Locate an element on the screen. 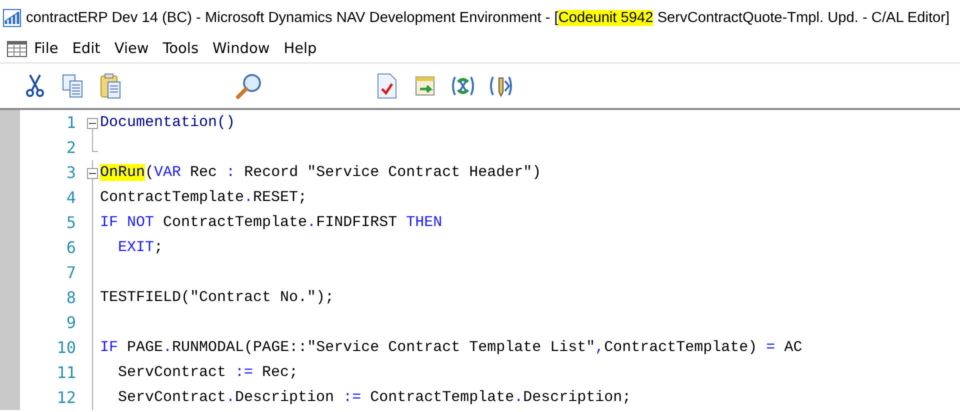 The height and width of the screenshot is (412, 960). code-line: Documentation() is located at coordinates (168, 122).